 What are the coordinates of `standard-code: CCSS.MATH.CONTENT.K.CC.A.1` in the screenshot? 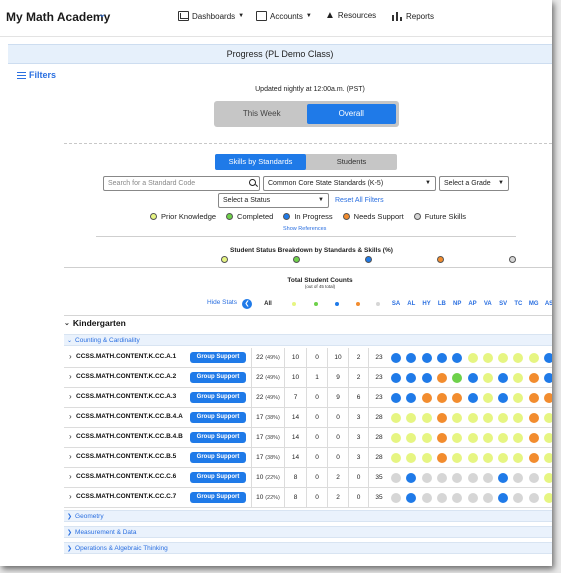 It's located at (126, 356).